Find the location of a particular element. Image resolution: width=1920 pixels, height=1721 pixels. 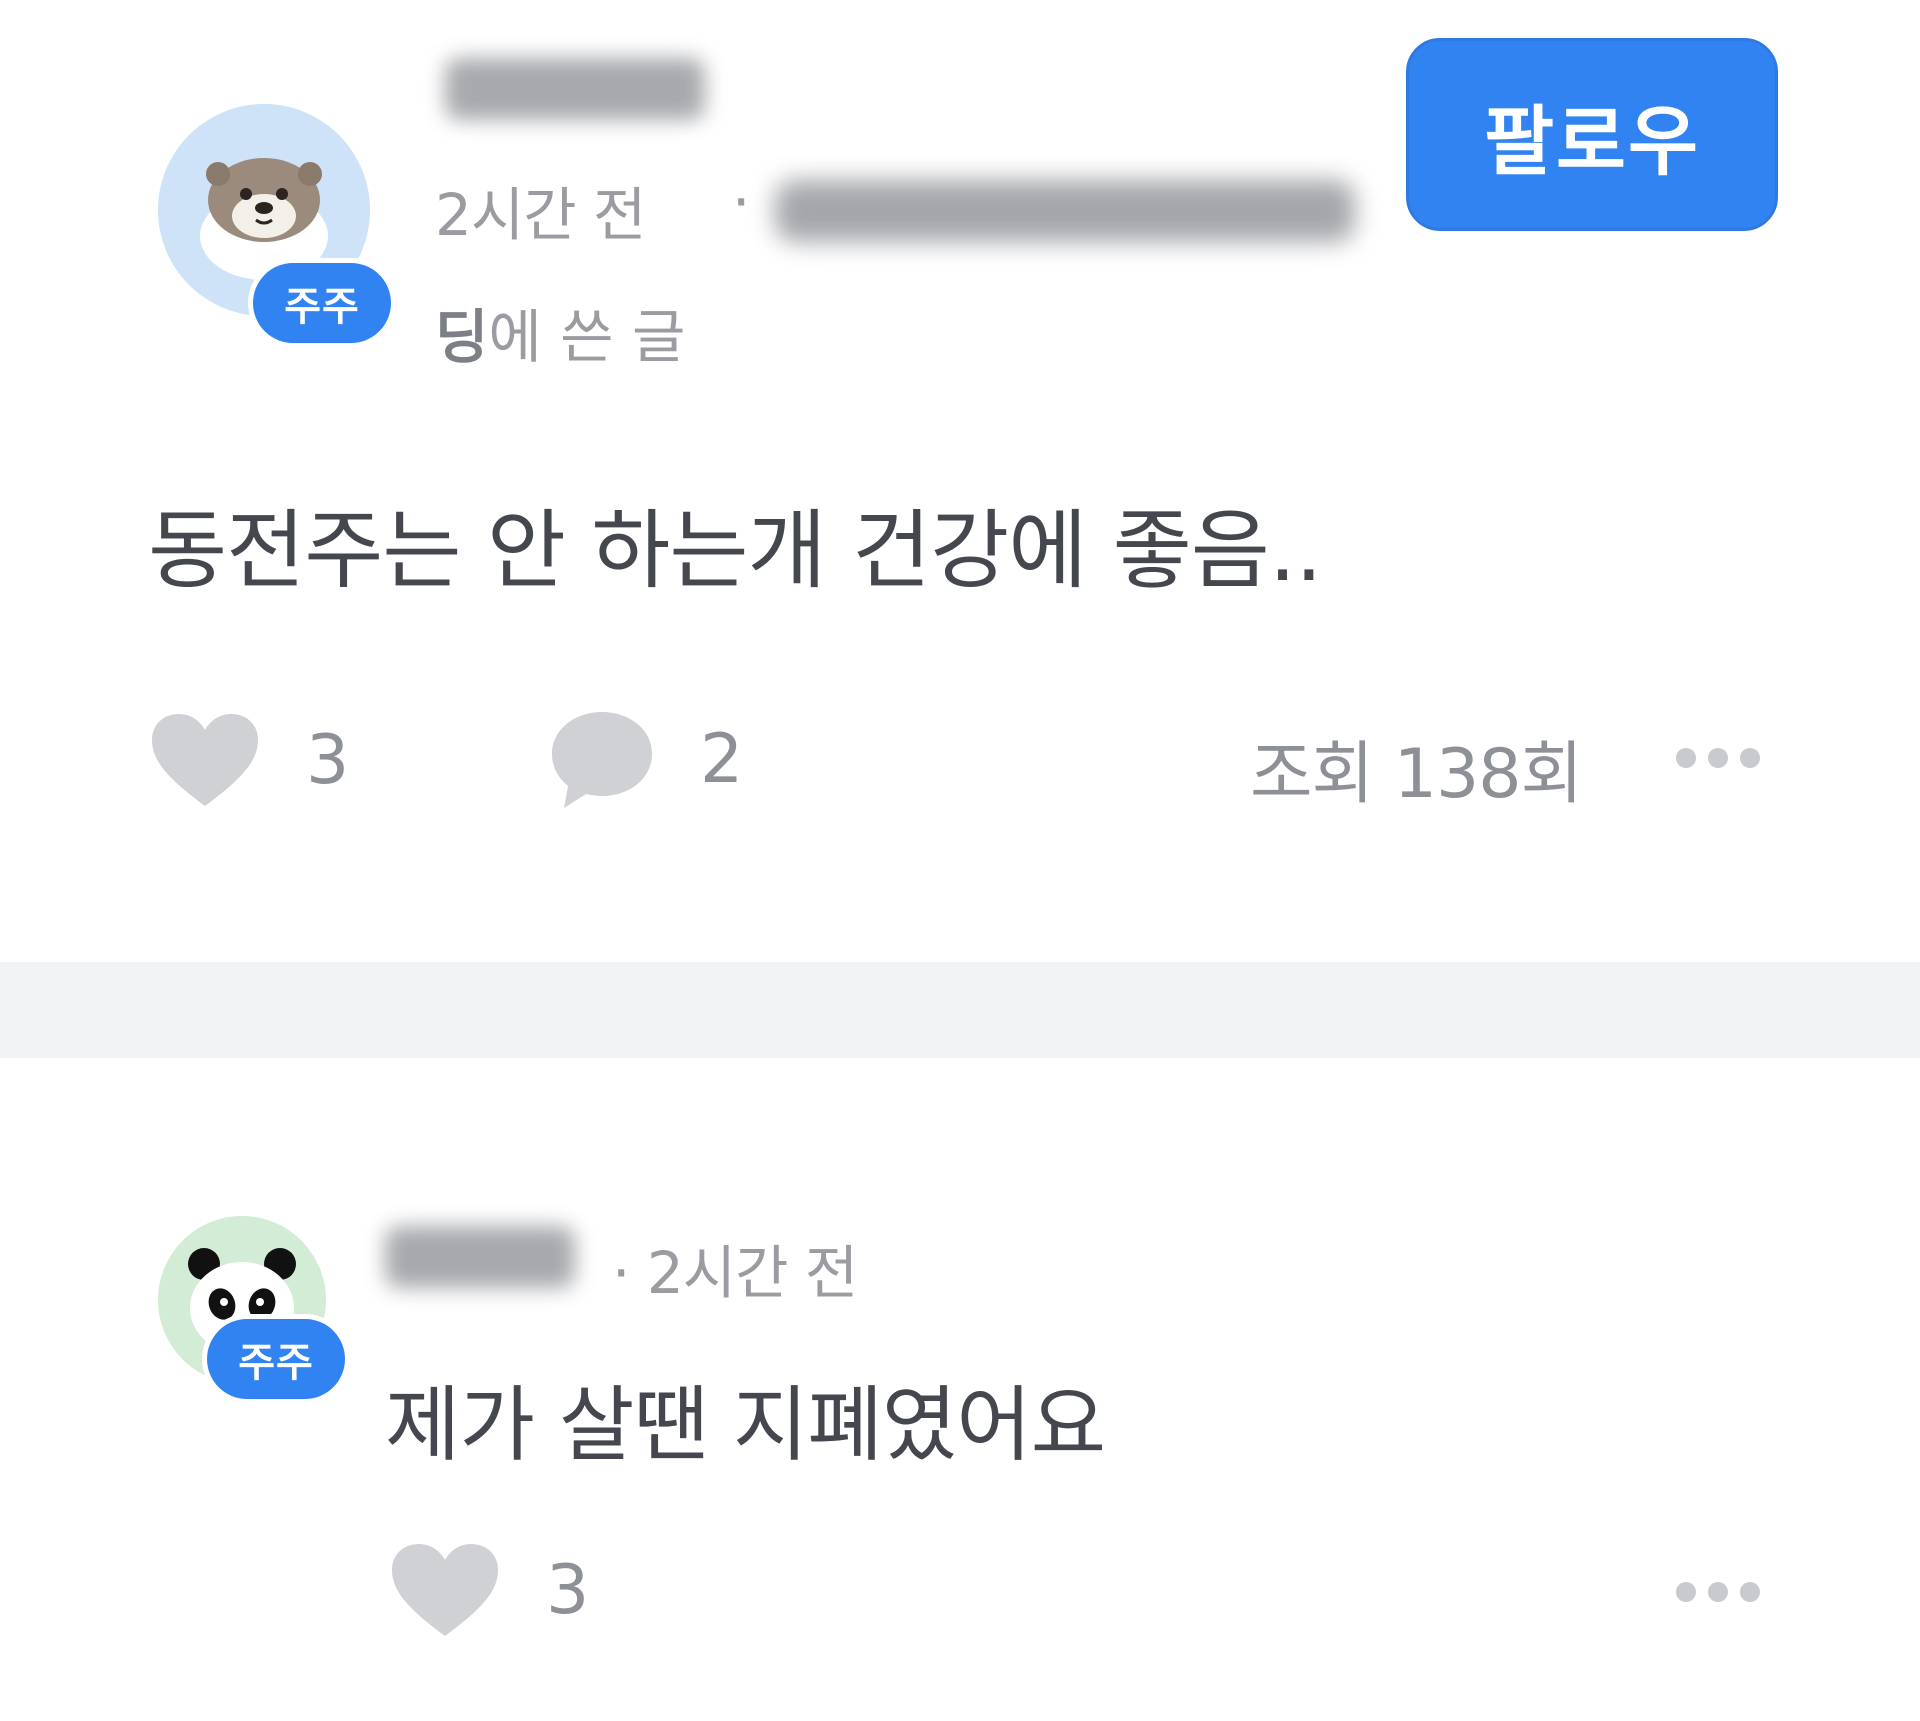

comment-time: · 2시간 전 is located at coordinates (735, 1273).